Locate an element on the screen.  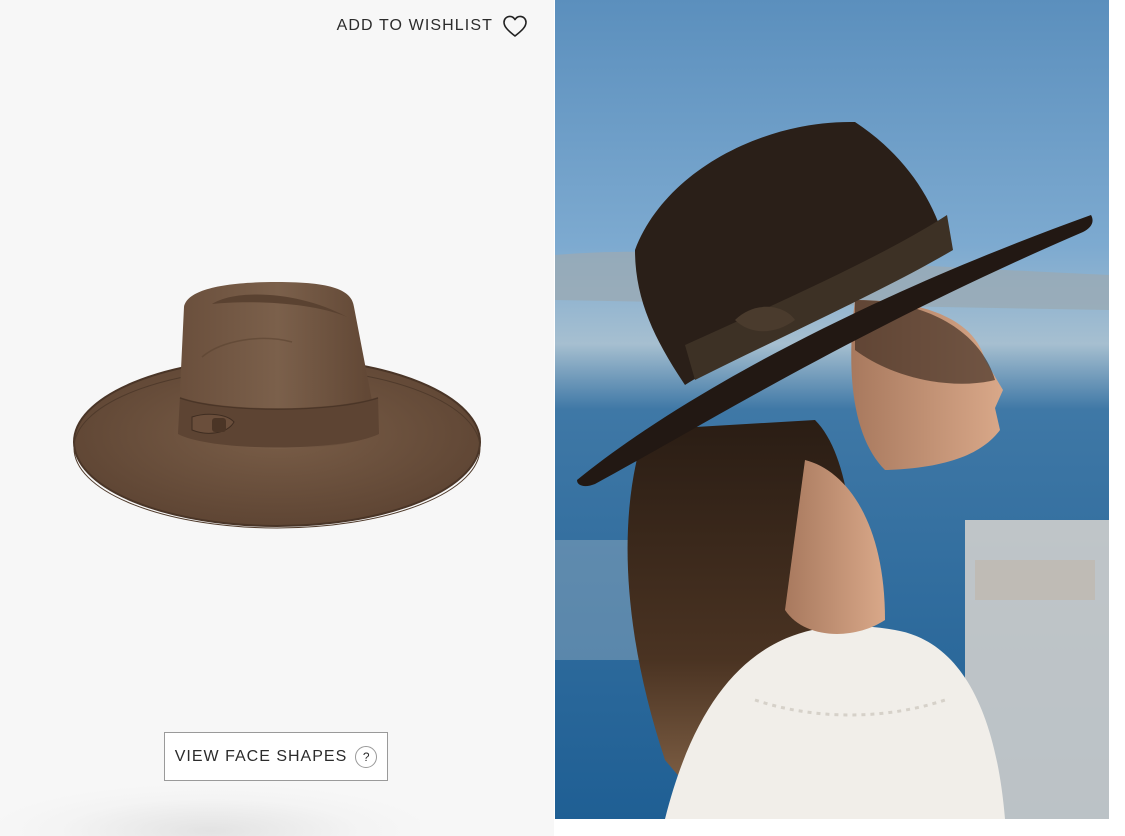
wishlist-label: ADD TO WISHLIST is located at coordinates (414, 25).